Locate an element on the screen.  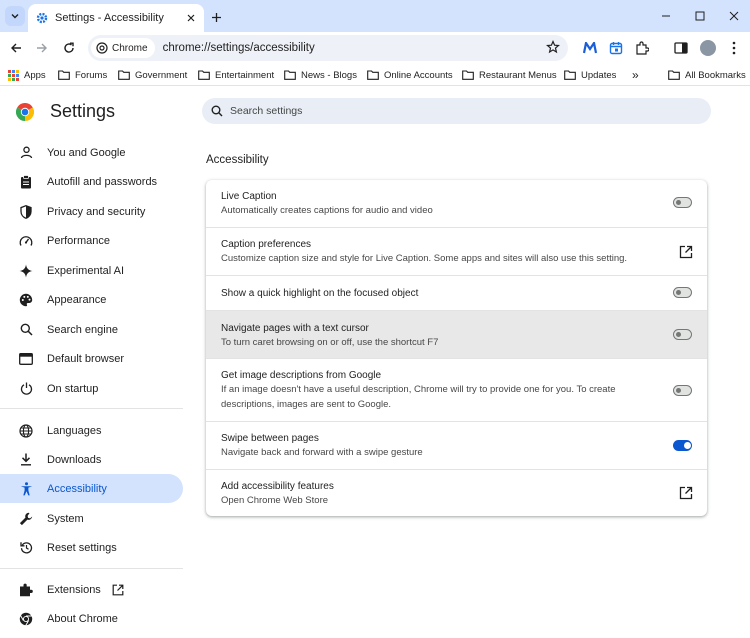
tab-strip: Settings - Accessibility is located at coordinates (375, 16).